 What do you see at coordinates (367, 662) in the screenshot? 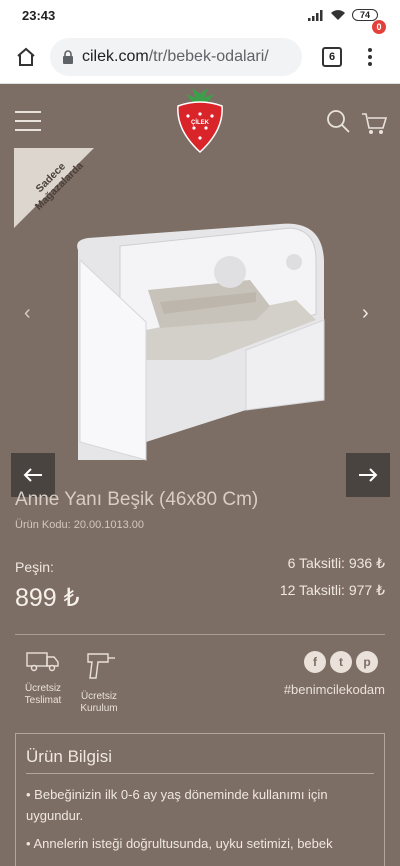
I see `pinterest-icon: p` at bounding box center [367, 662].